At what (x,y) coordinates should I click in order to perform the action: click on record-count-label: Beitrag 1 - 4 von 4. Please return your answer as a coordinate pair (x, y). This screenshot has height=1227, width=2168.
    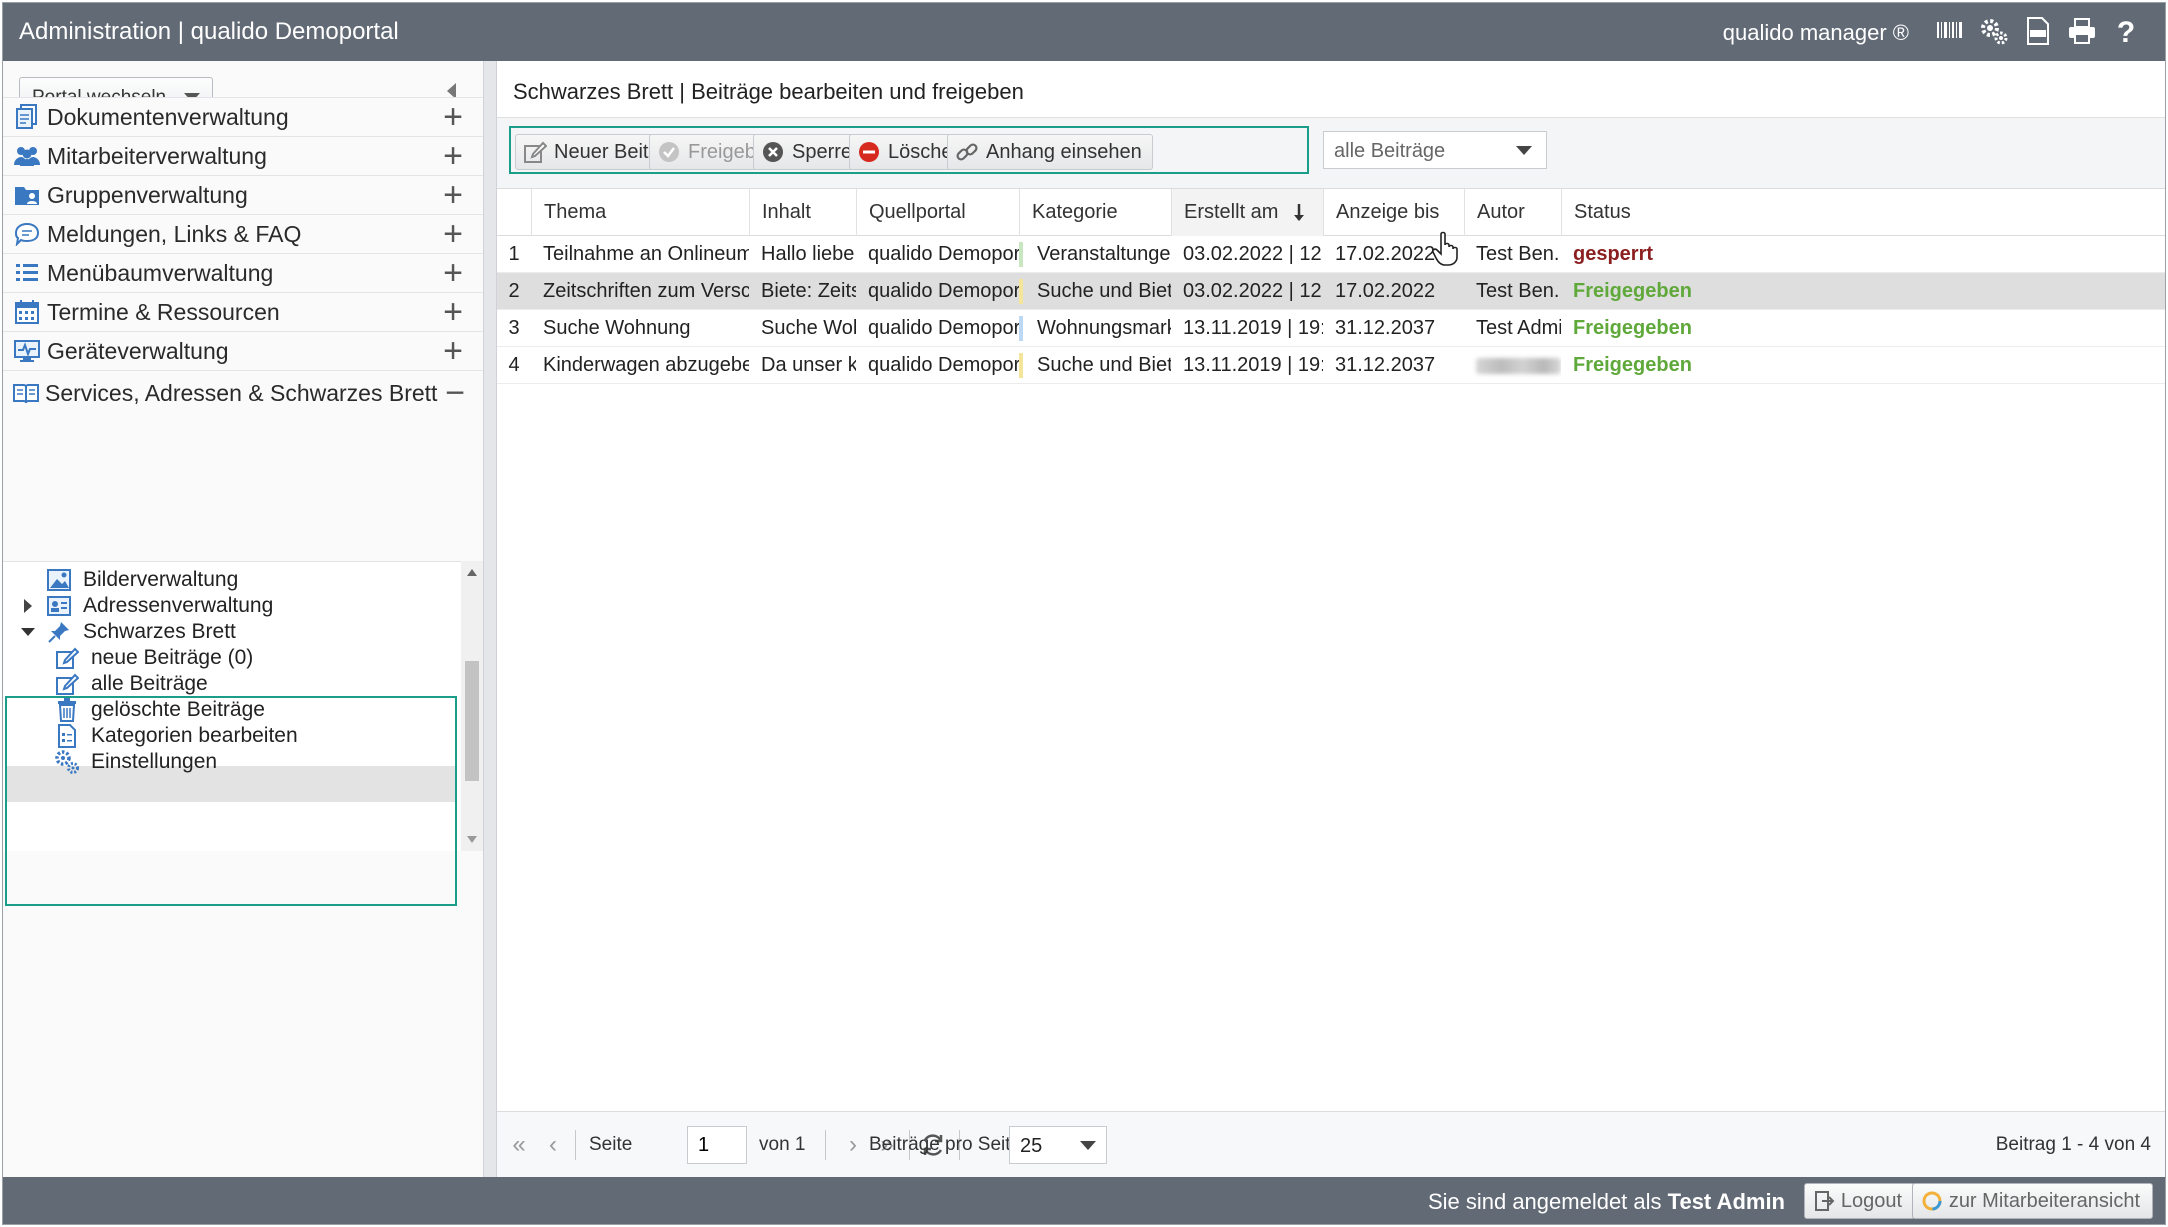
    Looking at the image, I should click on (2073, 1144).